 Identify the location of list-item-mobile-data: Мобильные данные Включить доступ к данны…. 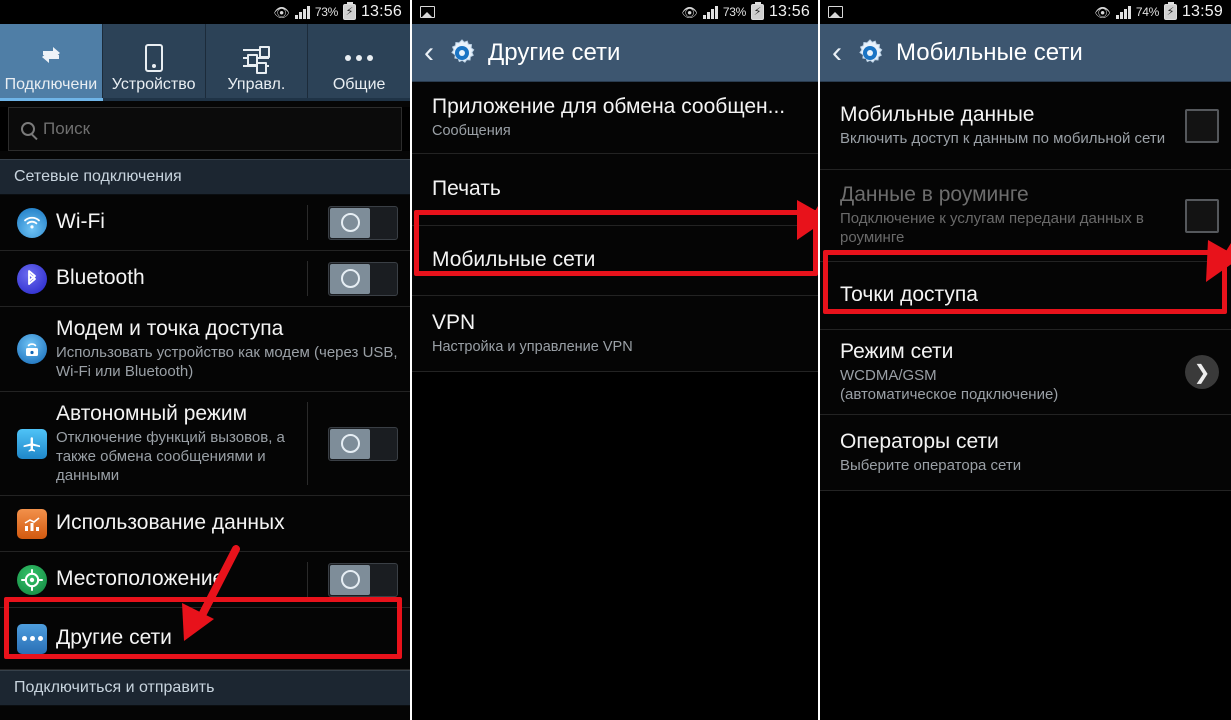
(1025, 126).